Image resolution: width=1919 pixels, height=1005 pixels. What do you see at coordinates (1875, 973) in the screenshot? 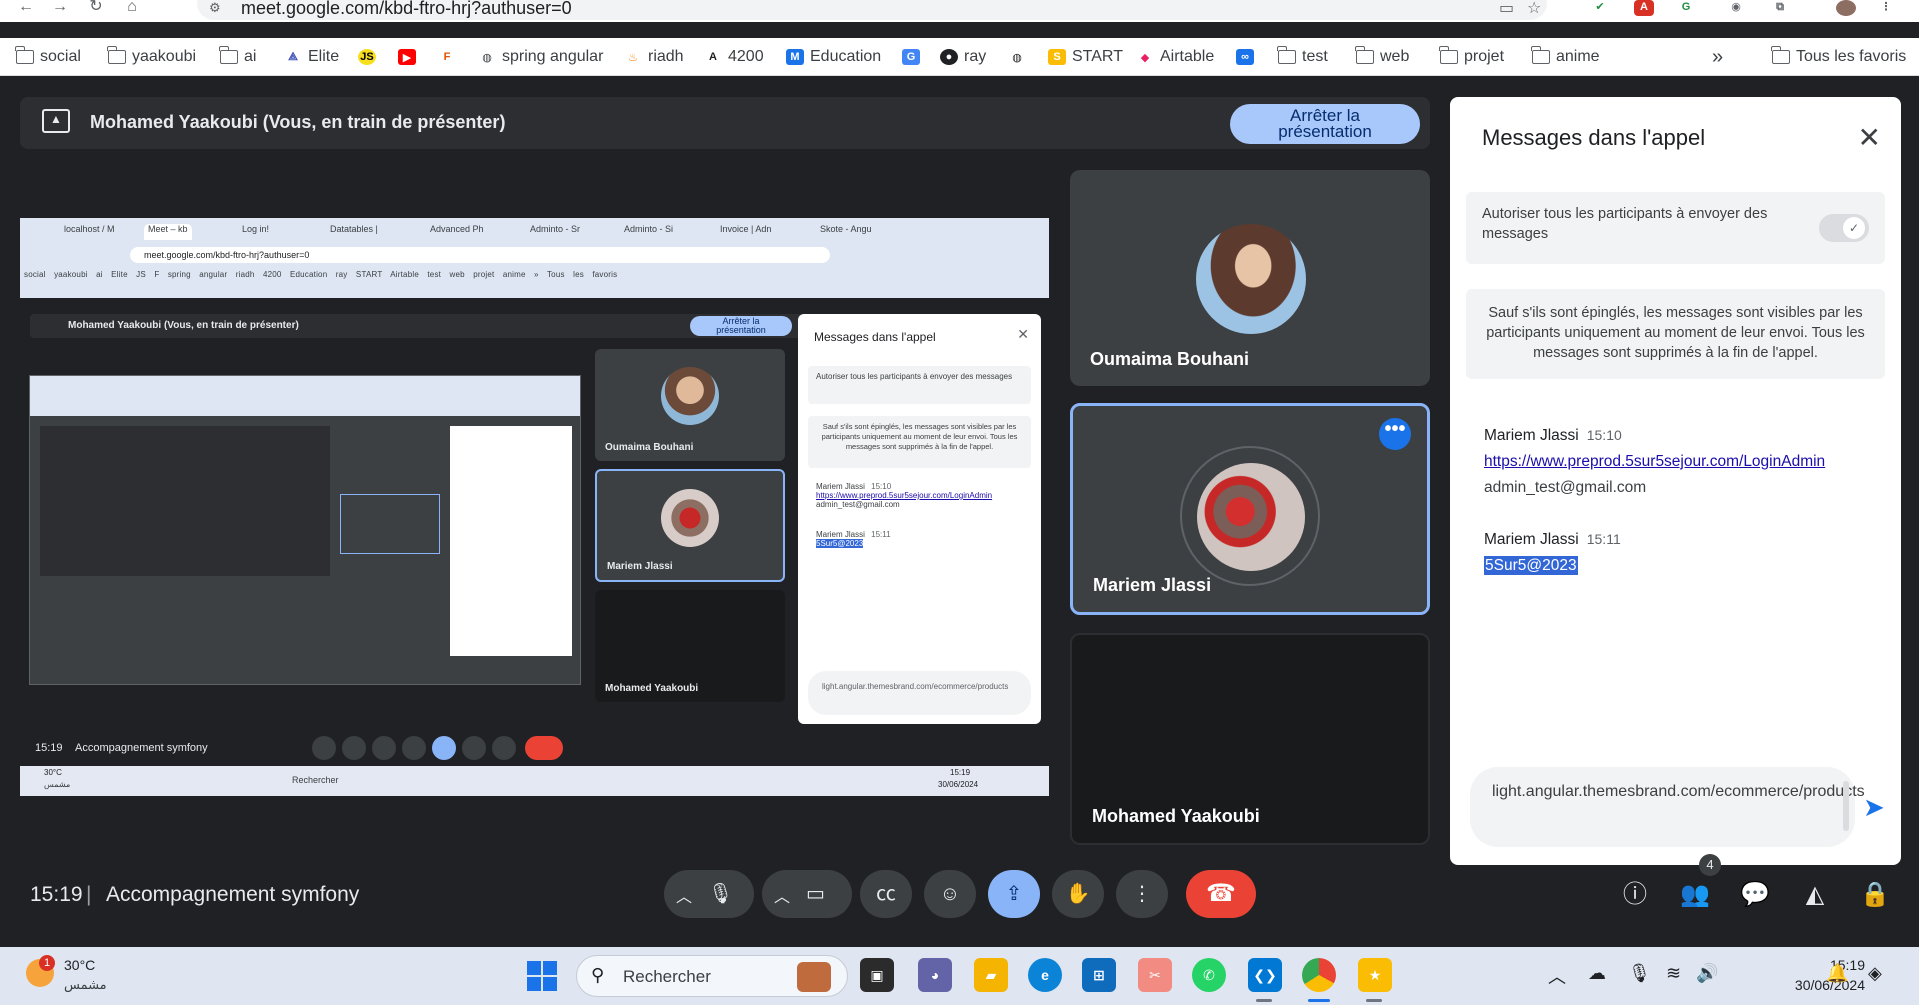
I see `copilot-icon: ◈` at bounding box center [1875, 973].